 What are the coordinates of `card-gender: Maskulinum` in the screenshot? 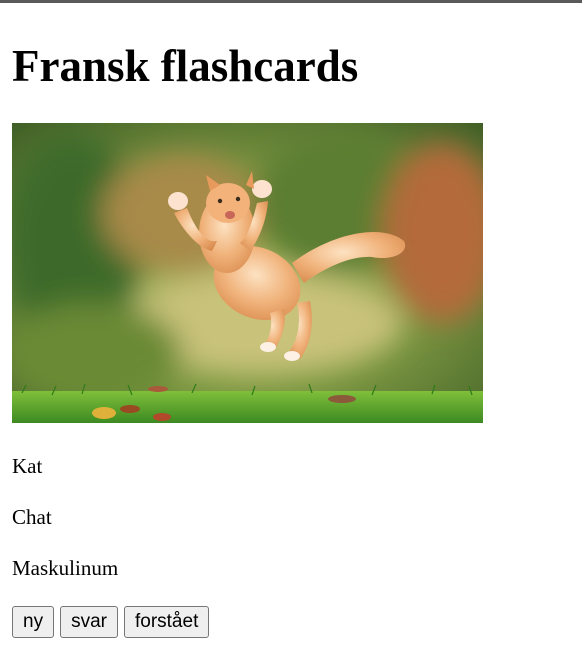 It's located at (65, 568).